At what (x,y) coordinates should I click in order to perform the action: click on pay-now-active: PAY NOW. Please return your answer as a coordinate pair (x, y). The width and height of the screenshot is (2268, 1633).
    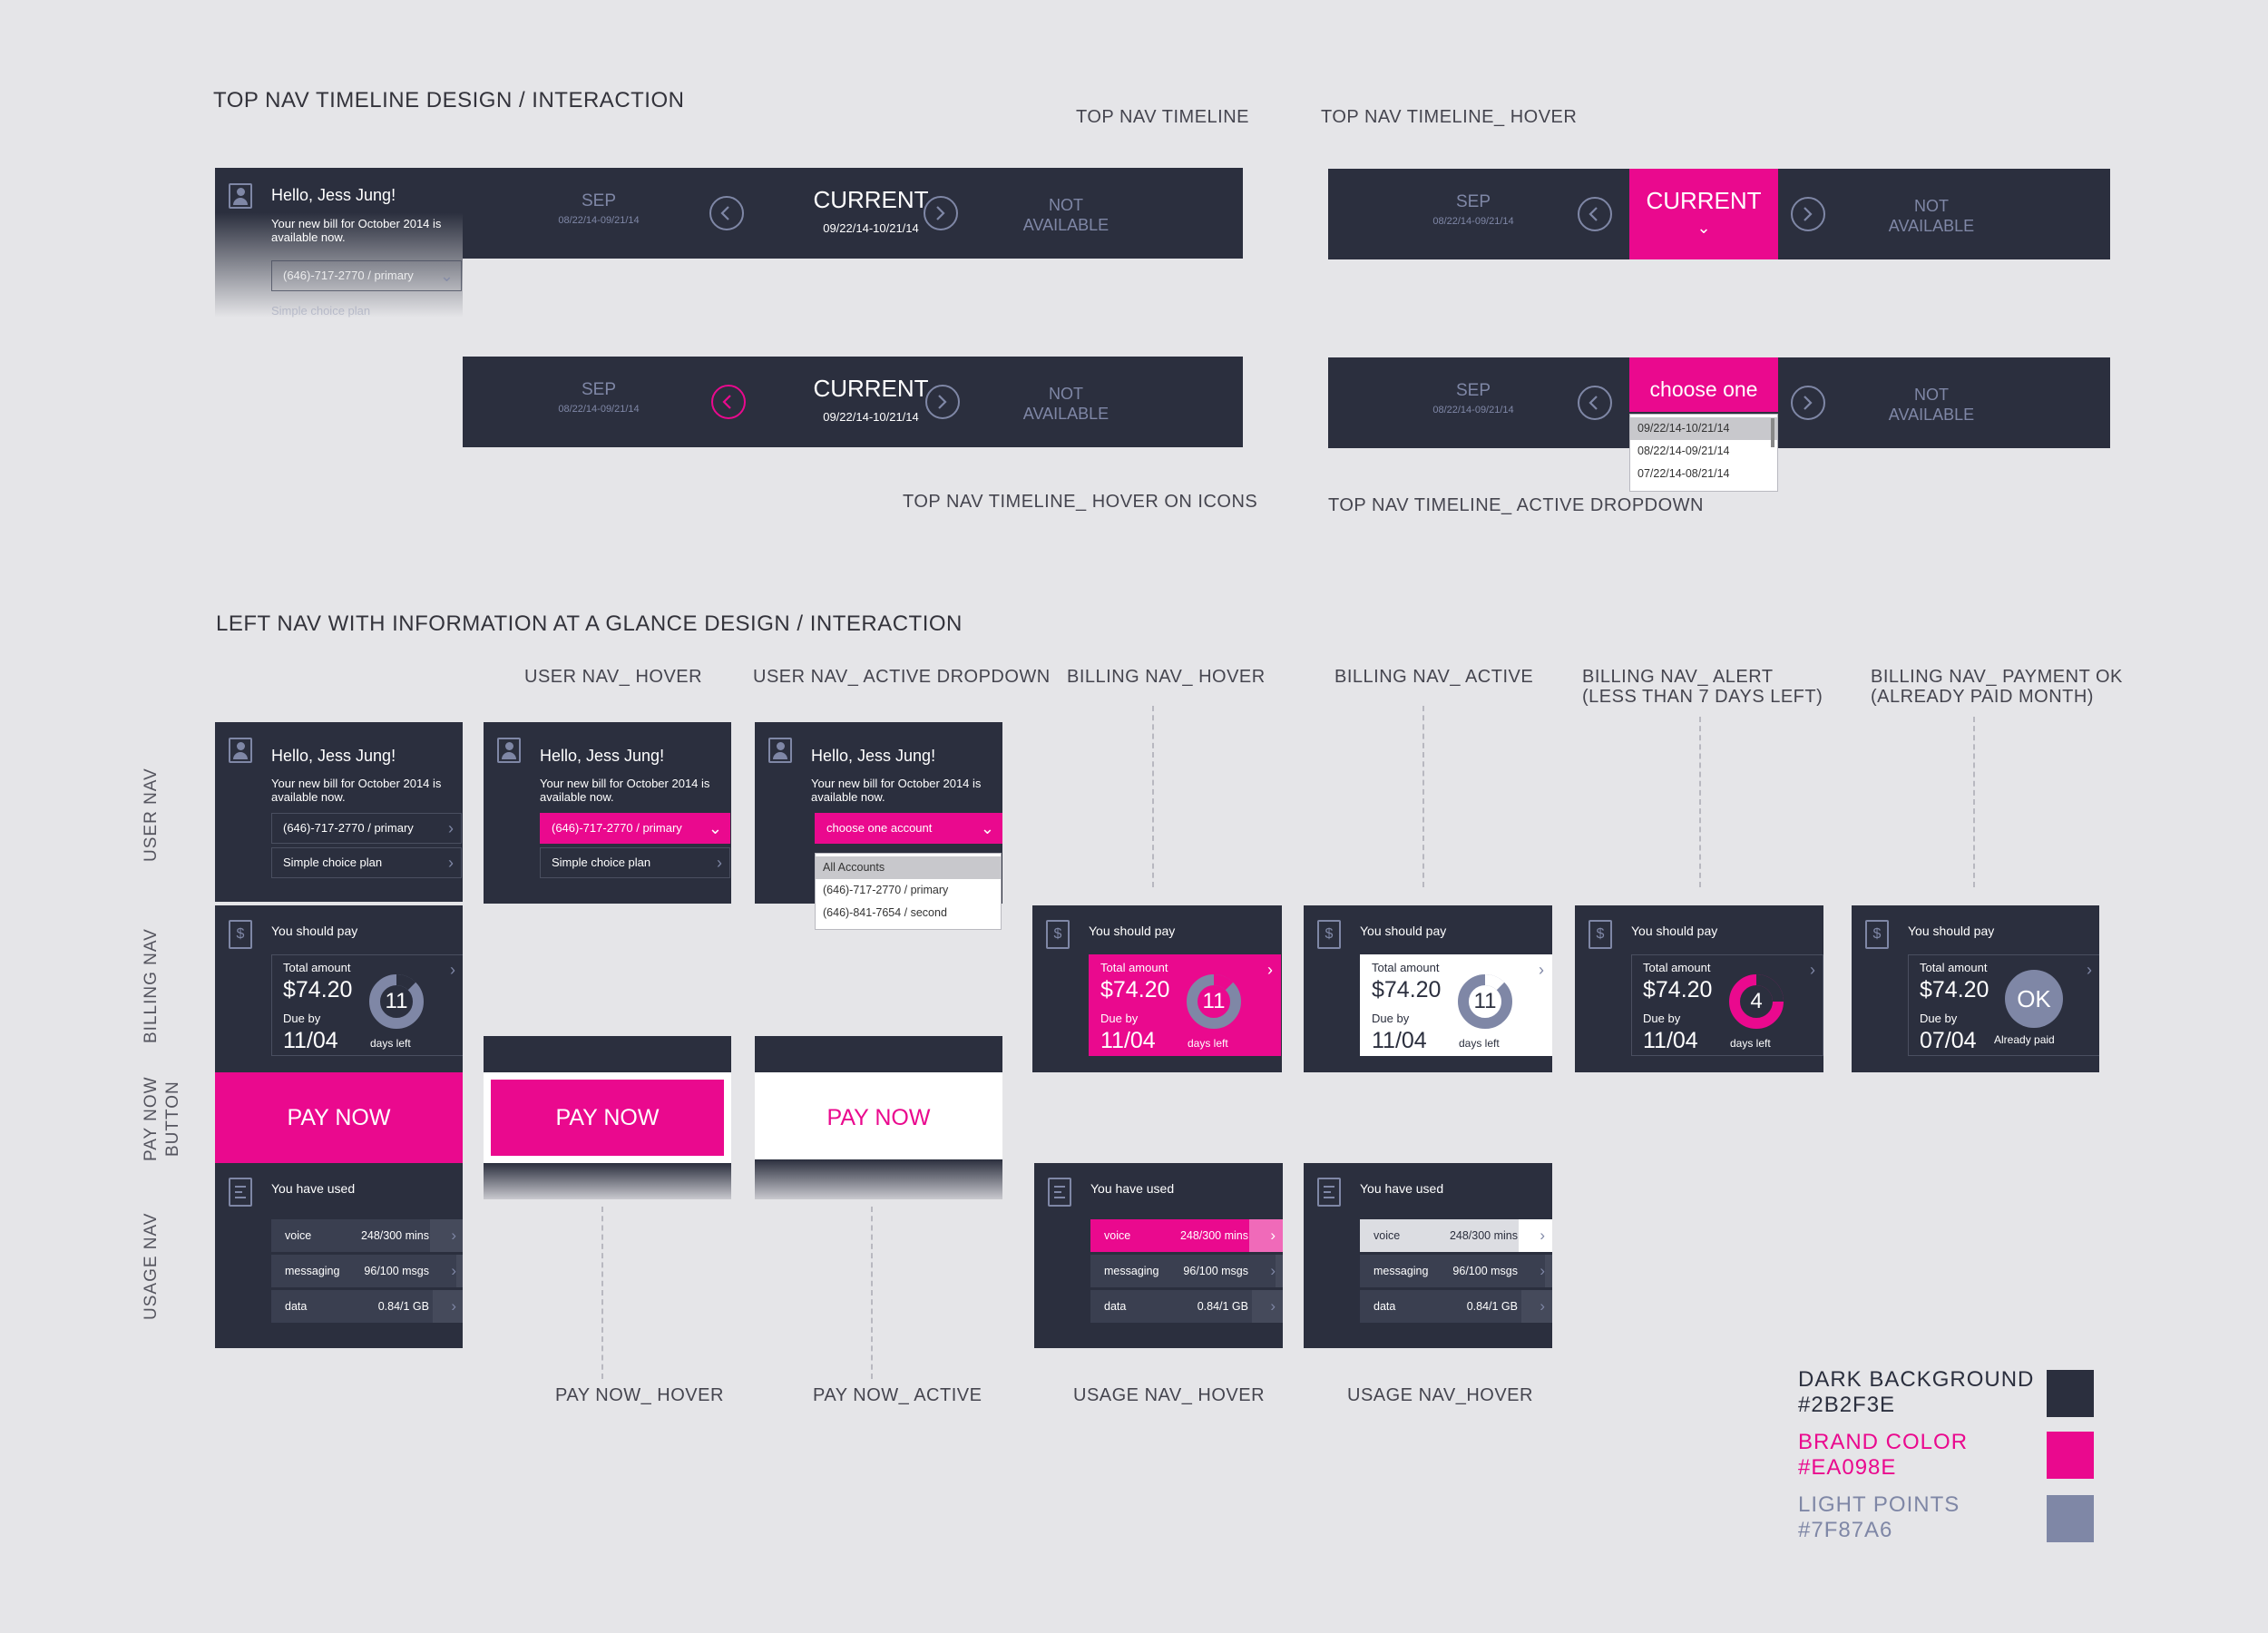
    Looking at the image, I should click on (879, 1117).